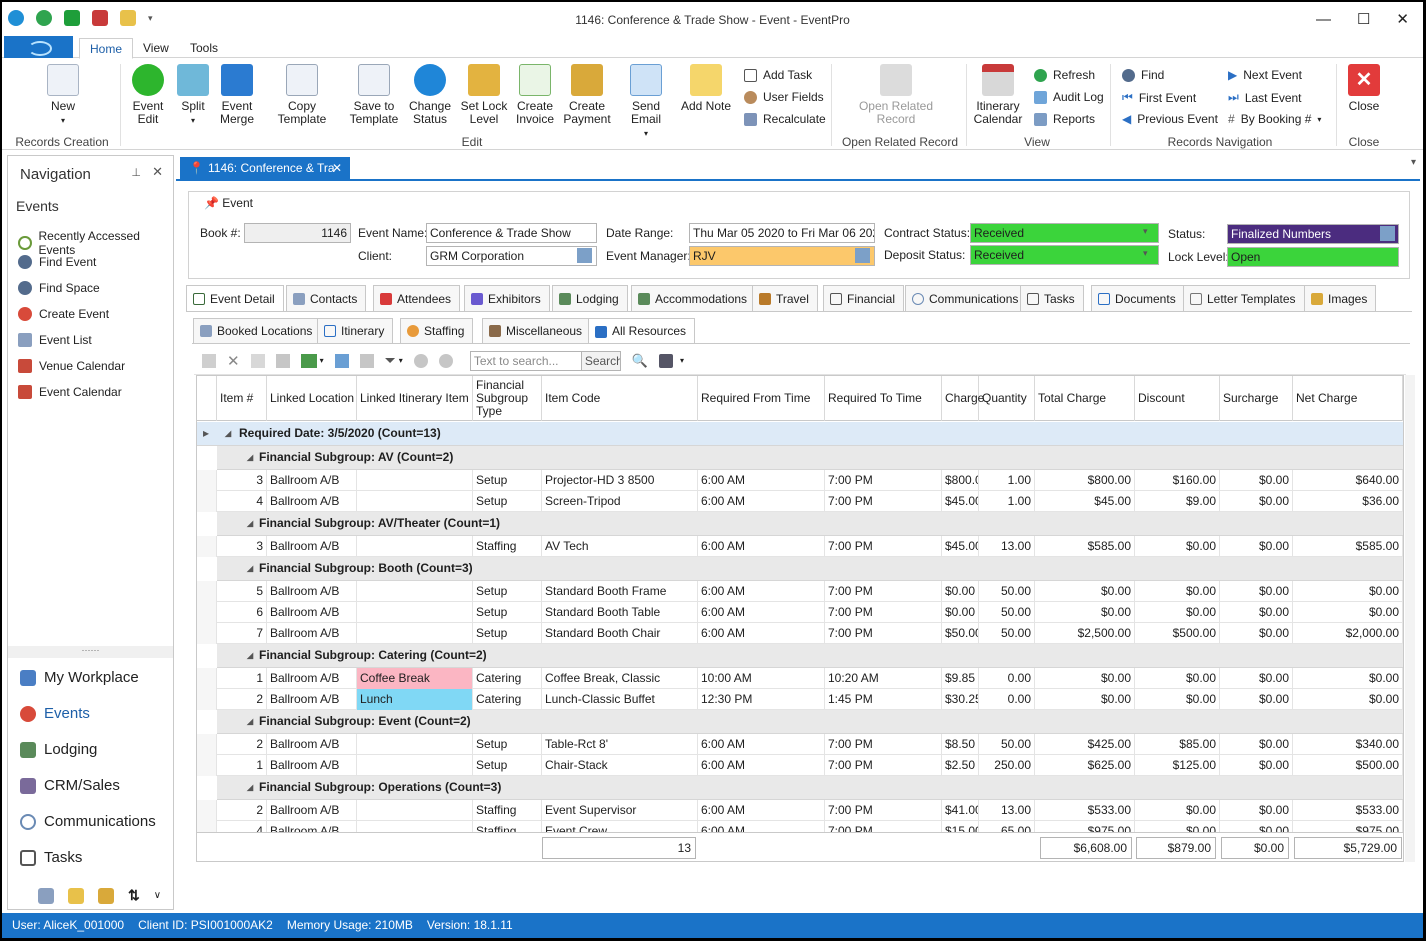 The width and height of the screenshot is (1426, 941). I want to click on cell-total-charge: $625.00, so click(1085, 765).